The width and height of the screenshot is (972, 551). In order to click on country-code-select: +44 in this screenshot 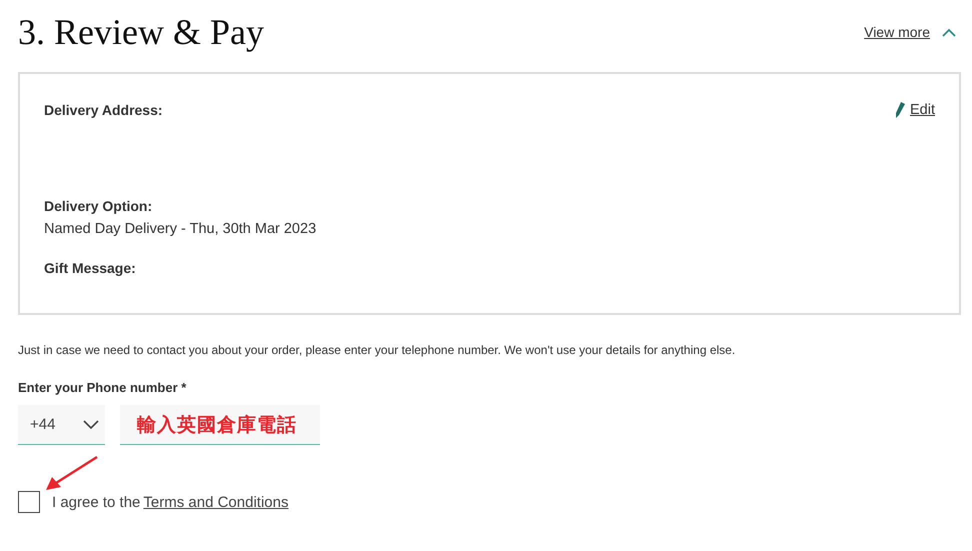, I will do `click(61, 425)`.